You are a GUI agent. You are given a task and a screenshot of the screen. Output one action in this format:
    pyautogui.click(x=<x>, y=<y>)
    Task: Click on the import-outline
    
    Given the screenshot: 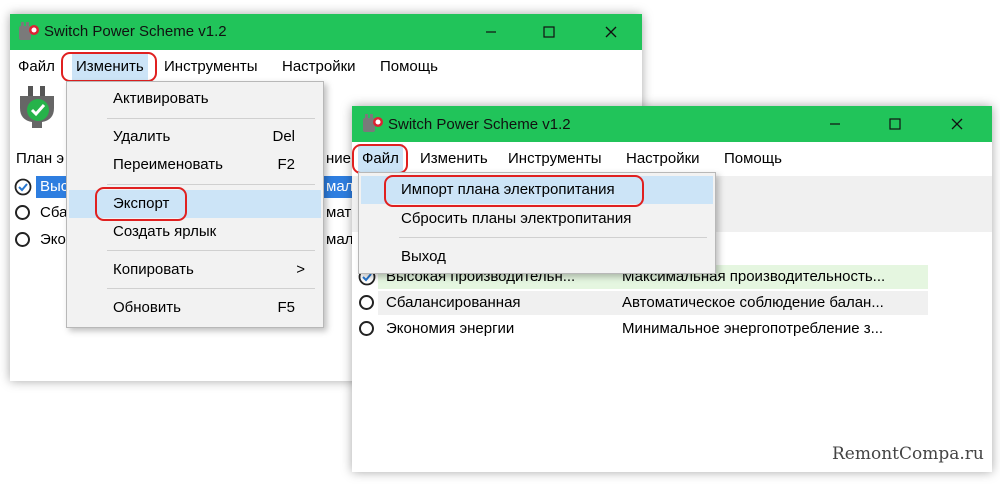 What is the action you would take?
    pyautogui.click(x=514, y=191)
    